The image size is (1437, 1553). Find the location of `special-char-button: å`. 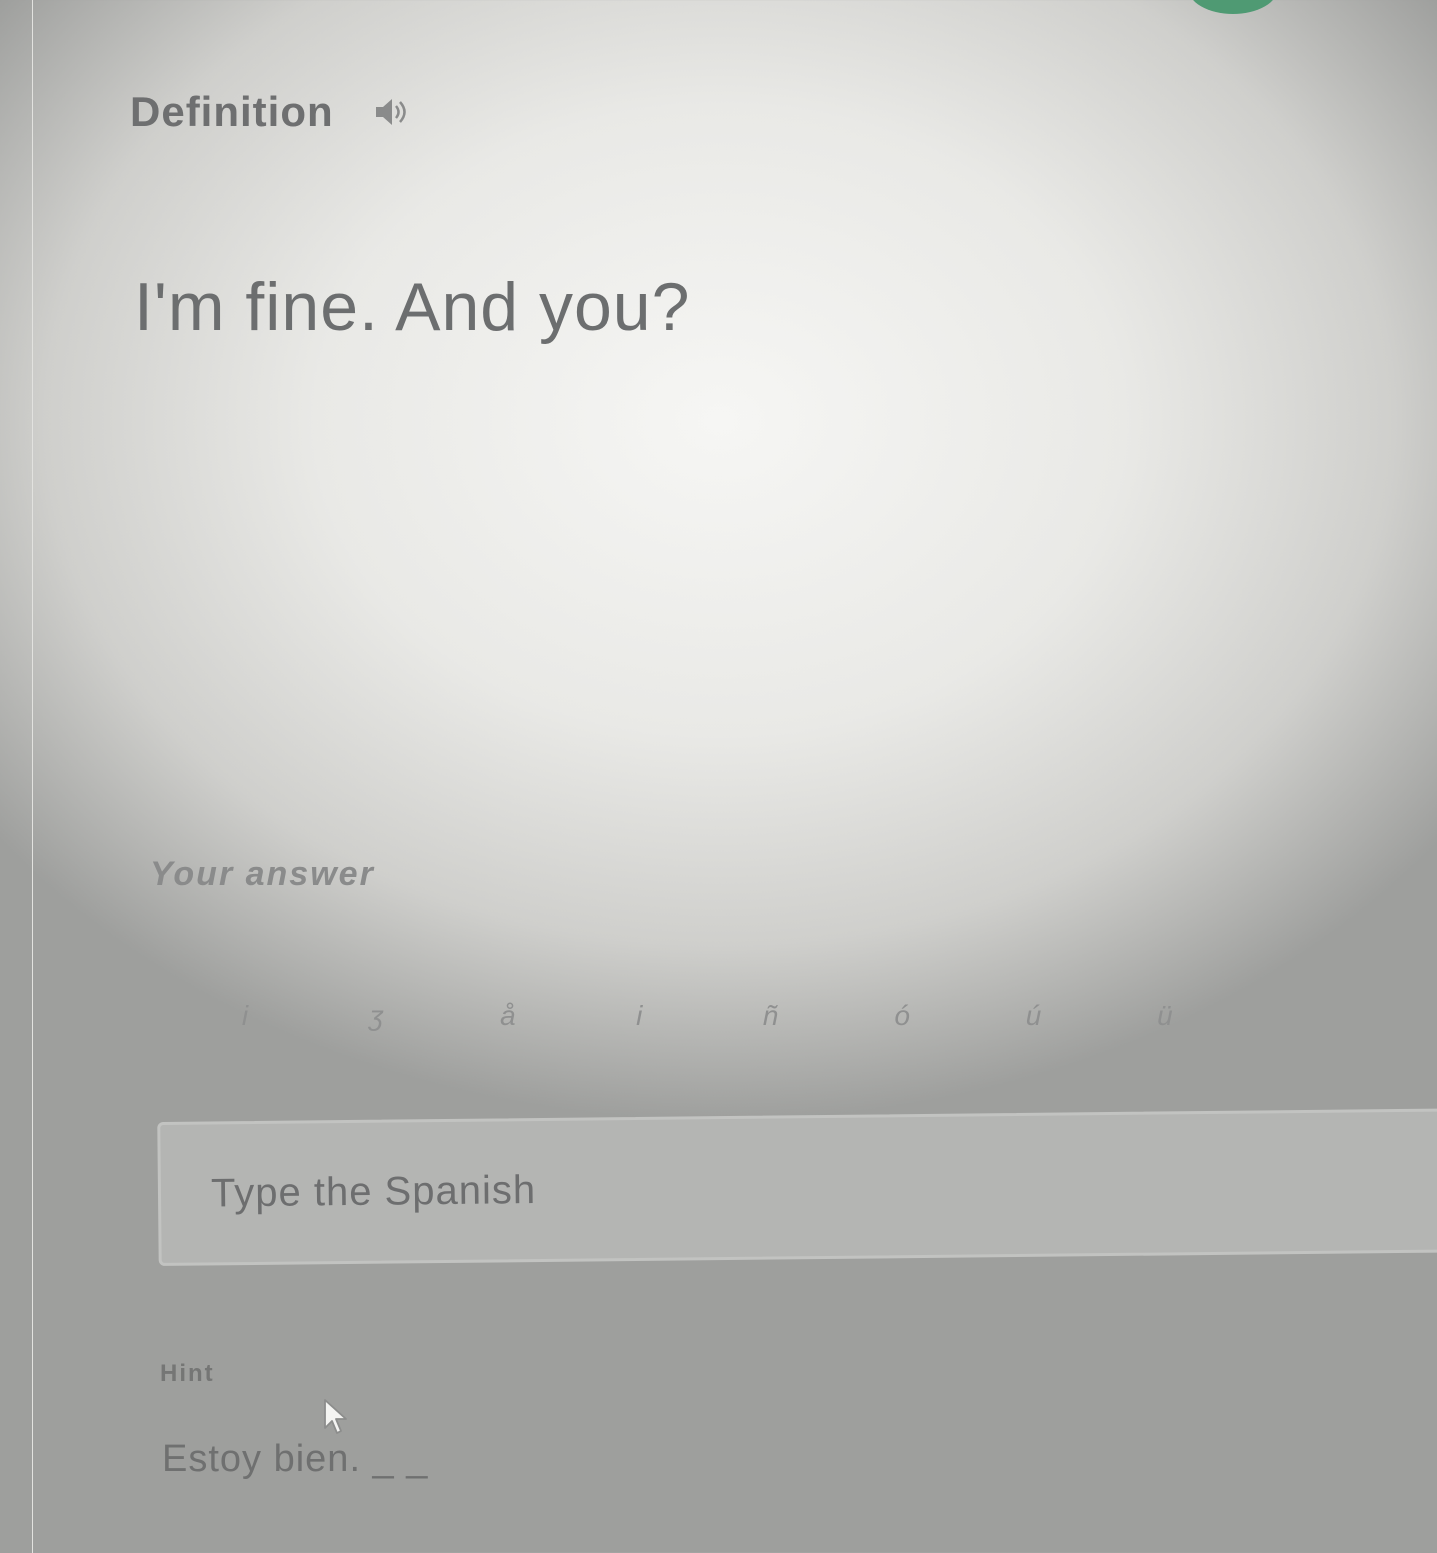

special-char-button: å is located at coordinates (508, 1016).